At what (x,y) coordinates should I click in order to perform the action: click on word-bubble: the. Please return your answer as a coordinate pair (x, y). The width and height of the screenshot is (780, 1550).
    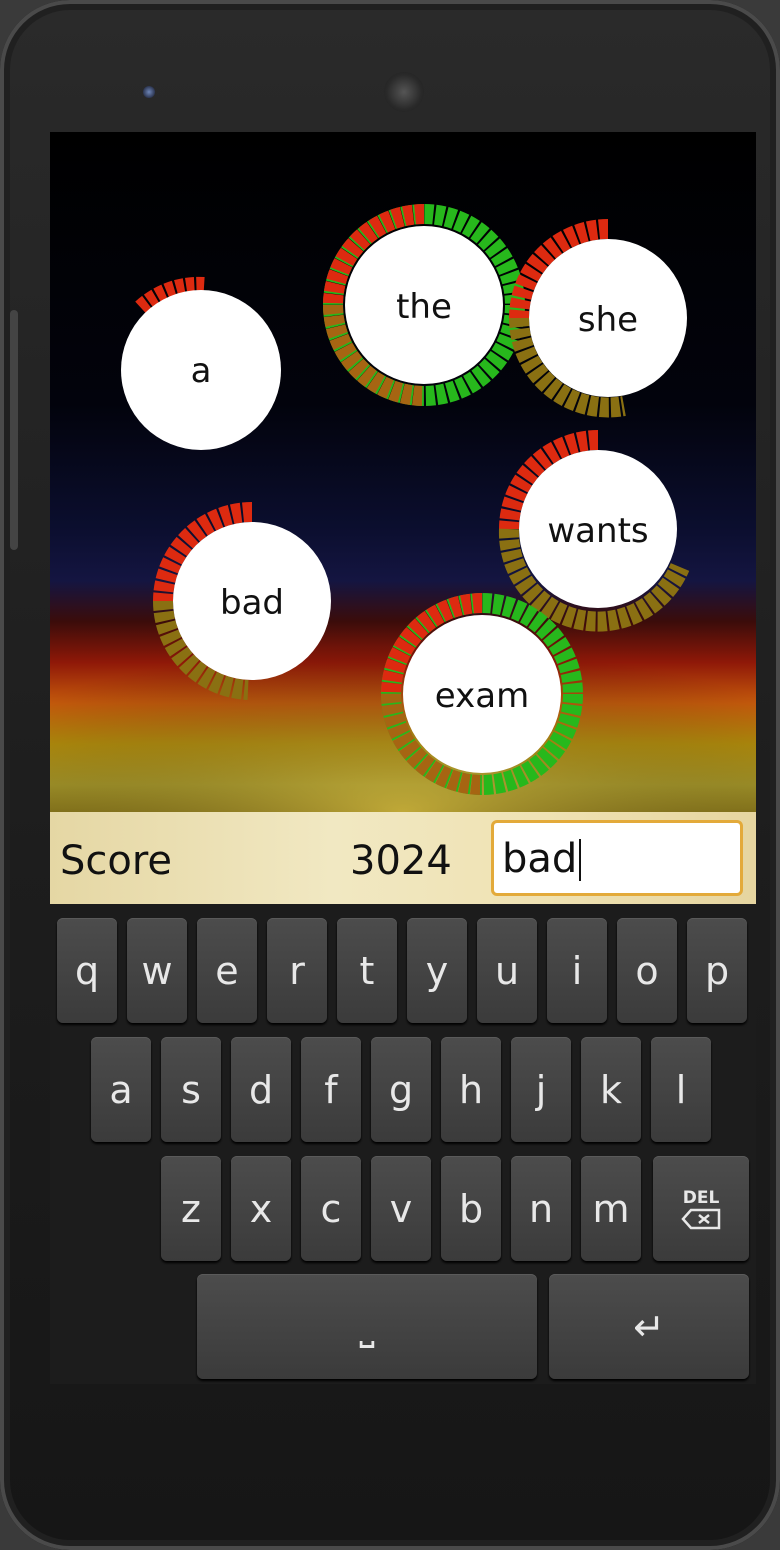
    Looking at the image, I should click on (424, 305).